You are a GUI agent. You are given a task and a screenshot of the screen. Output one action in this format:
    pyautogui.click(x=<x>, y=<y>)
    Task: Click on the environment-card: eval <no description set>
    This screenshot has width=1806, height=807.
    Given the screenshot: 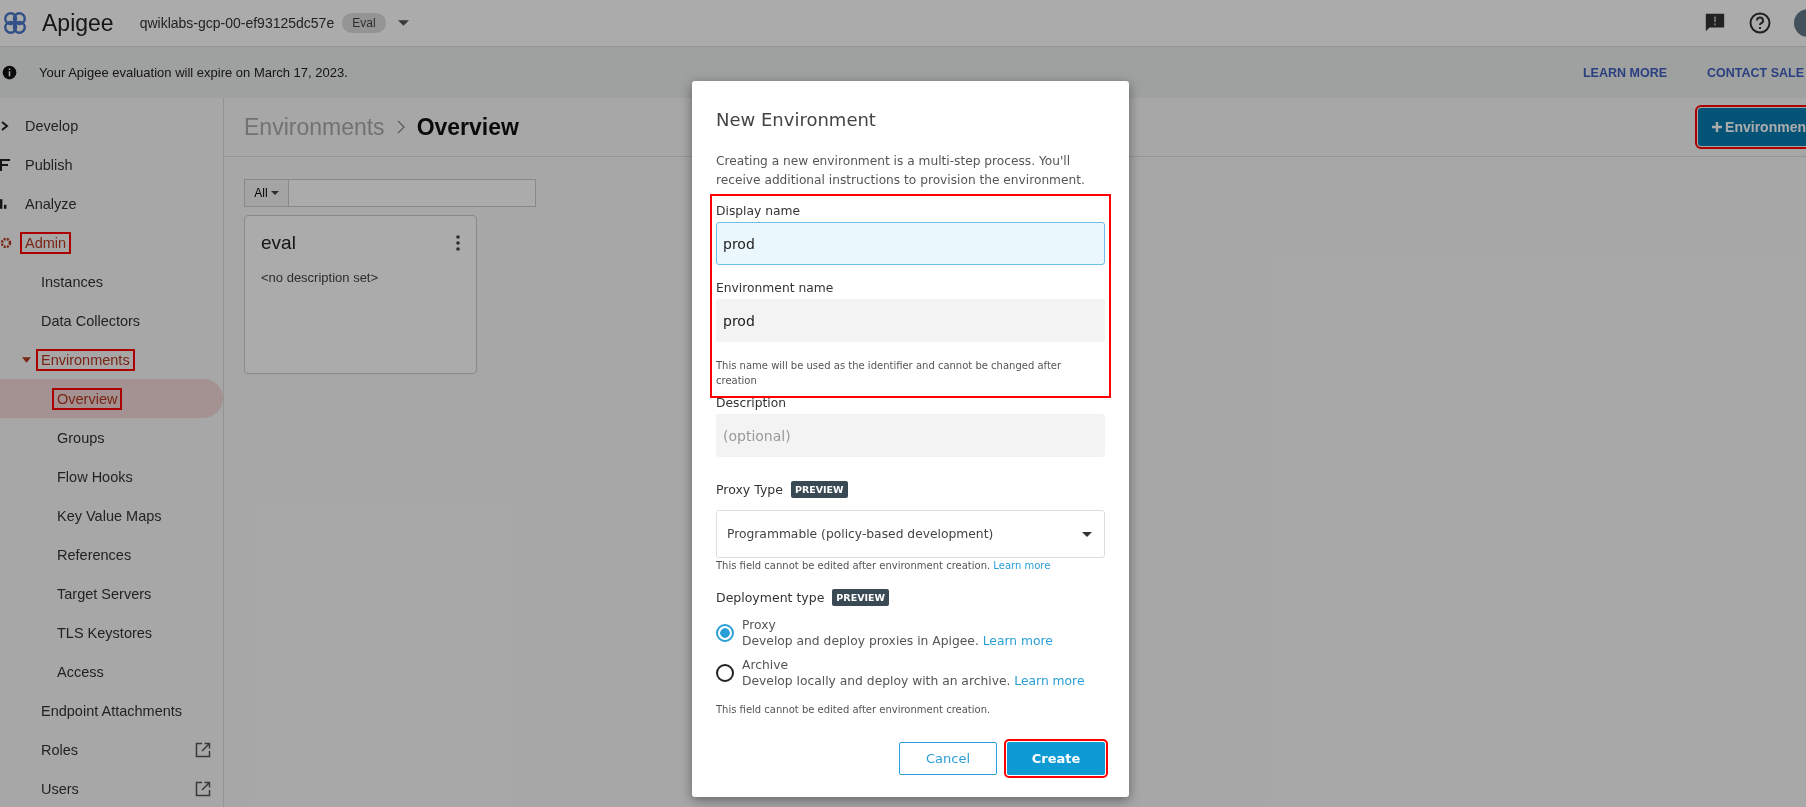 What is the action you would take?
    pyautogui.click(x=360, y=294)
    